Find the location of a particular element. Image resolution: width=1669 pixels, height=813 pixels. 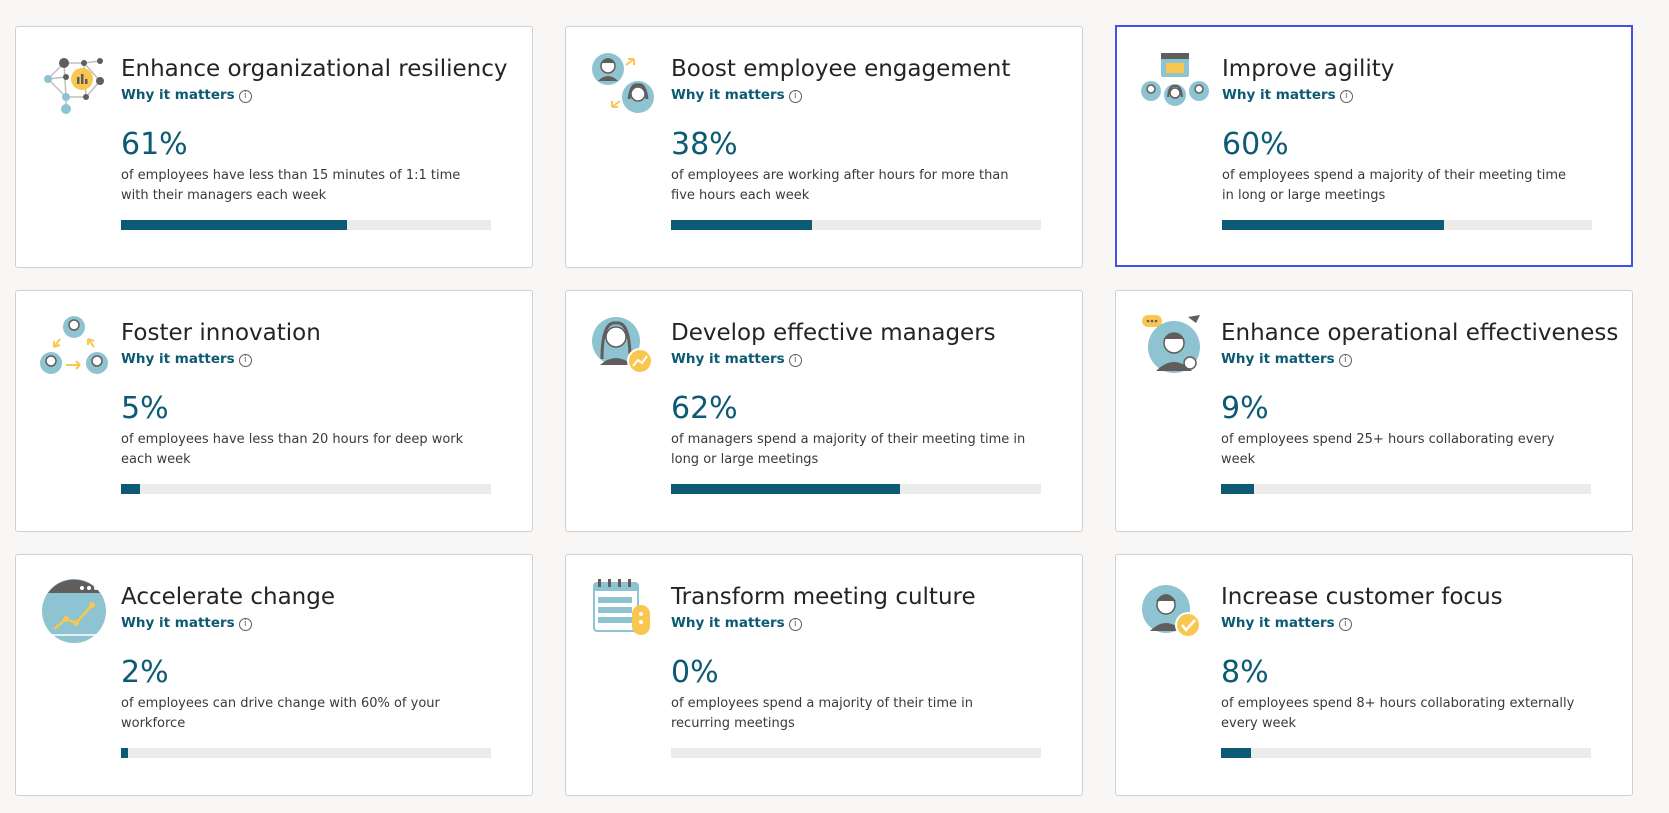

metric-percent: 62% is located at coordinates (704, 408).